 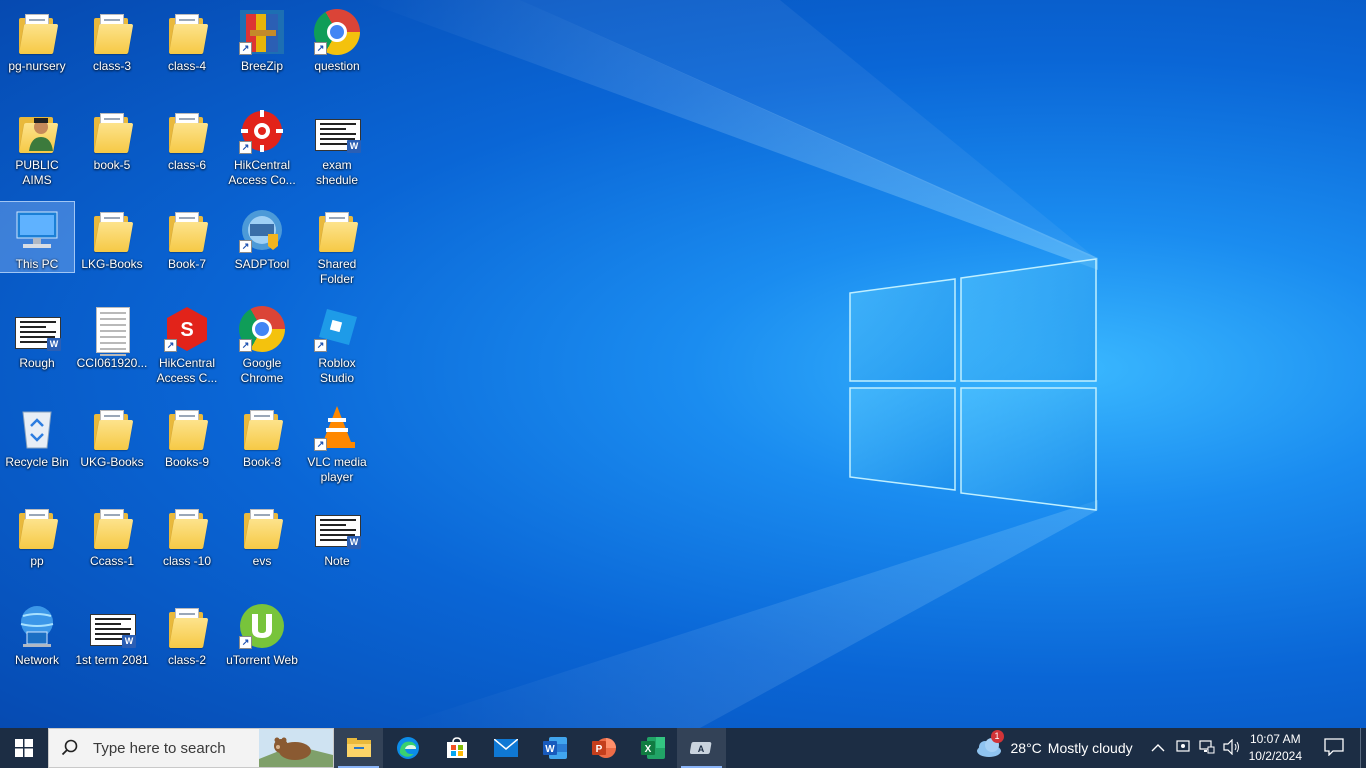 What do you see at coordinates (262, 329) in the screenshot?
I see `chrome-icon: ↗` at bounding box center [262, 329].